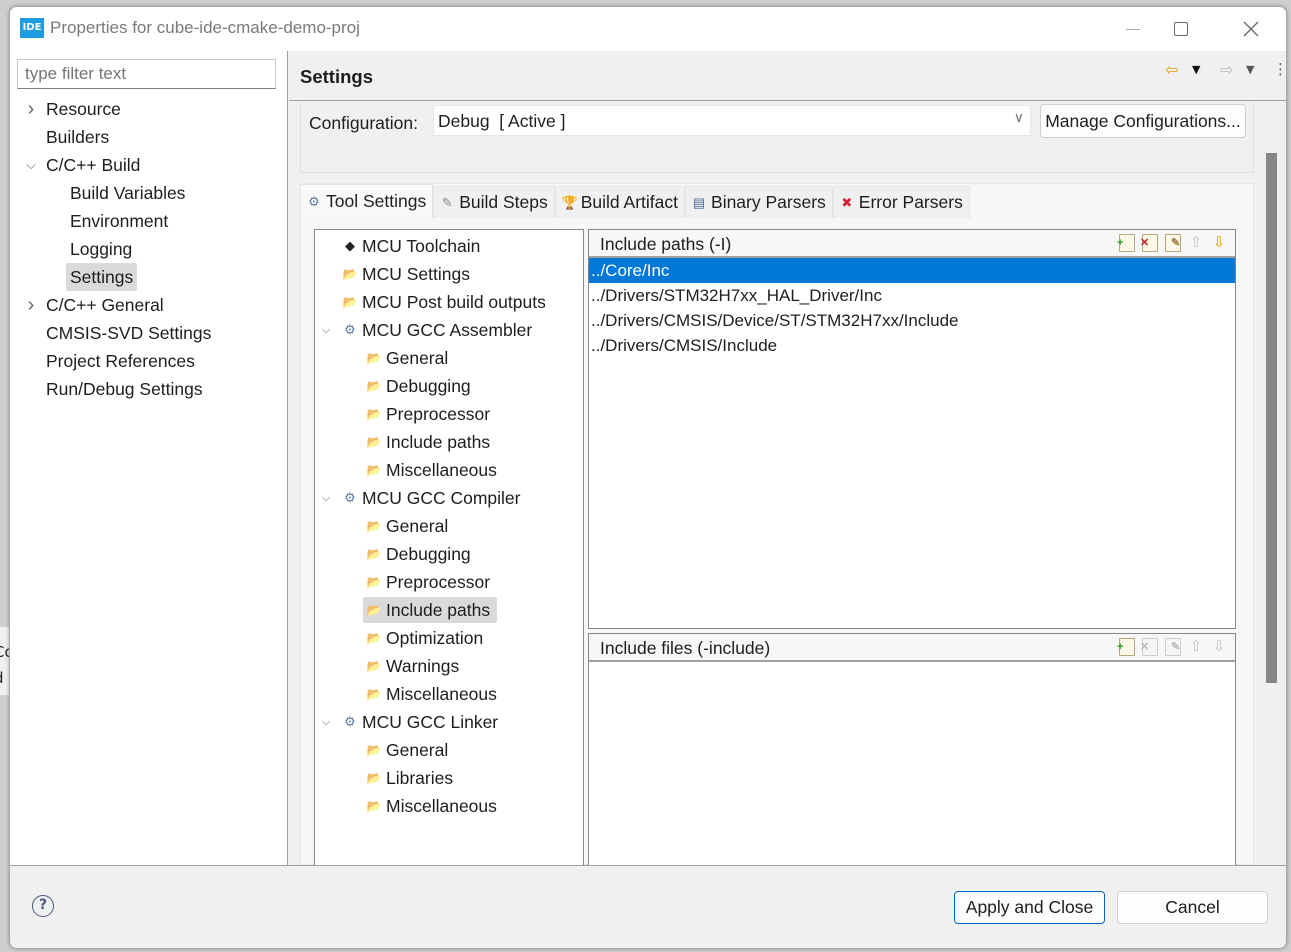  I want to click on nav-item-c-c-build: ⌵ C/C++ Build, so click(149, 165).